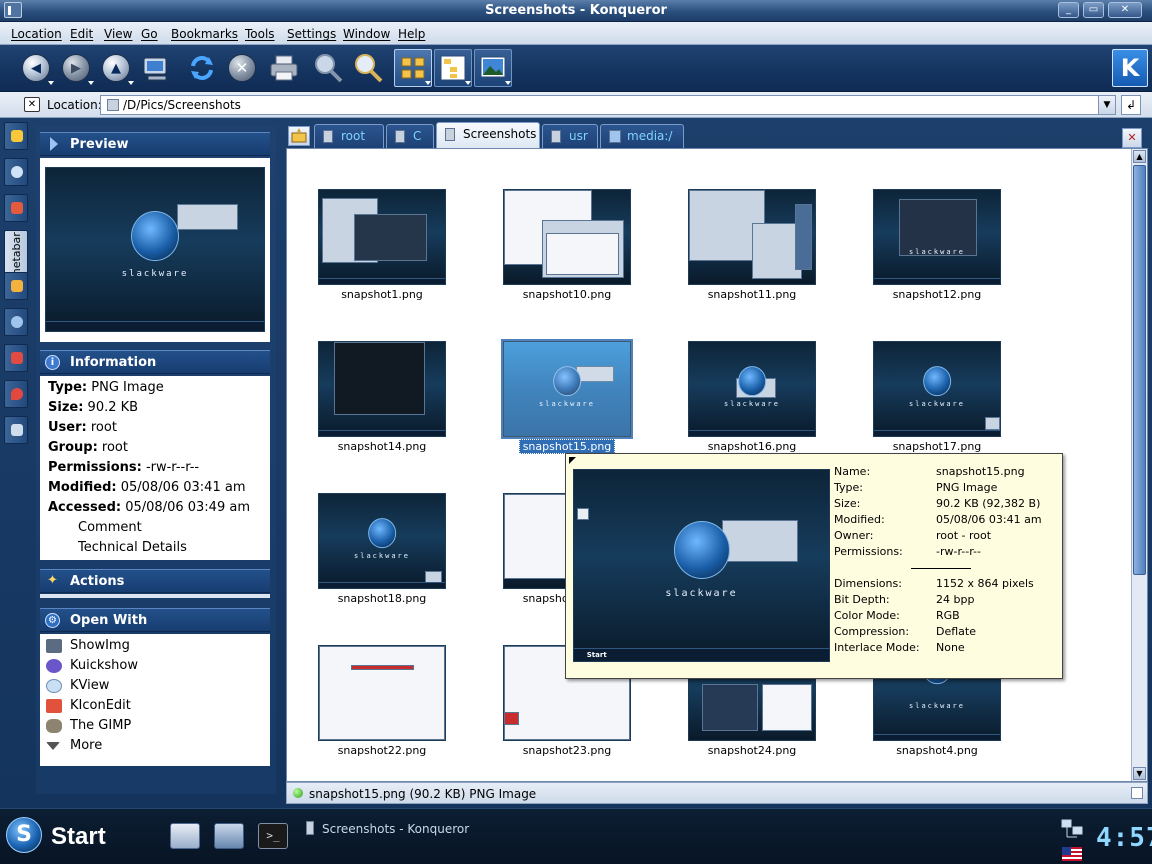 This screenshot has height=864, width=1152. I want to click on menu-location: Location, so click(36, 34).